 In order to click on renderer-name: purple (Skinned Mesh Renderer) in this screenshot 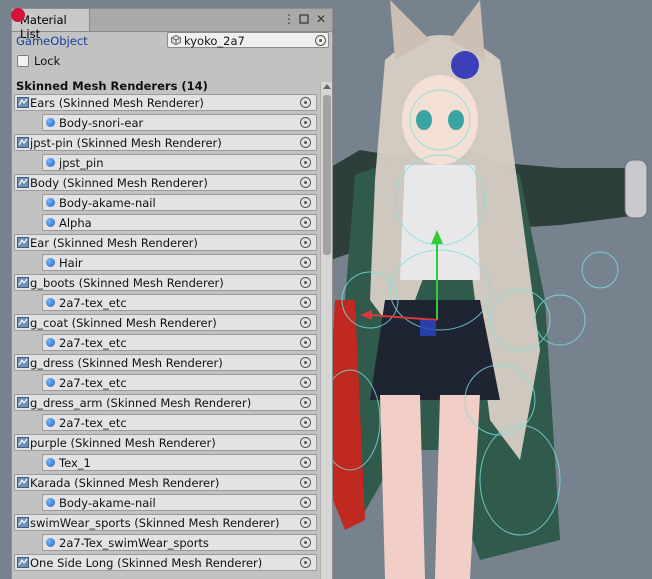, I will do `click(123, 443)`.